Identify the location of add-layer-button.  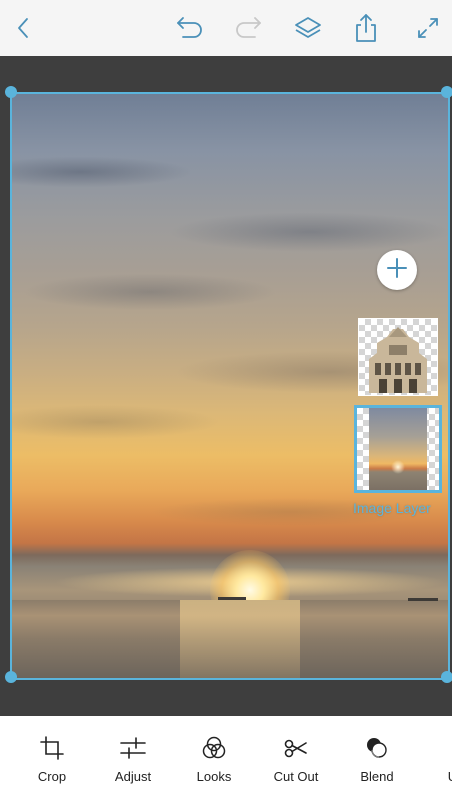
(397, 270).